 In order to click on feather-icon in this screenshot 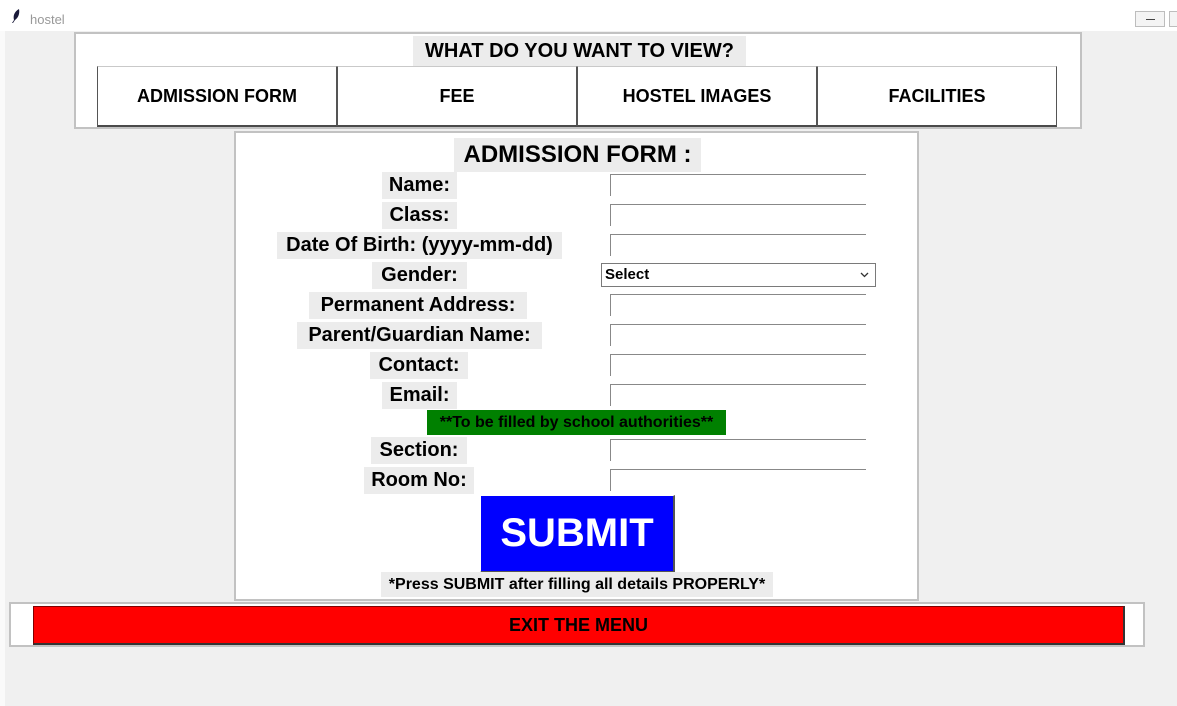, I will do `click(16, 16)`.